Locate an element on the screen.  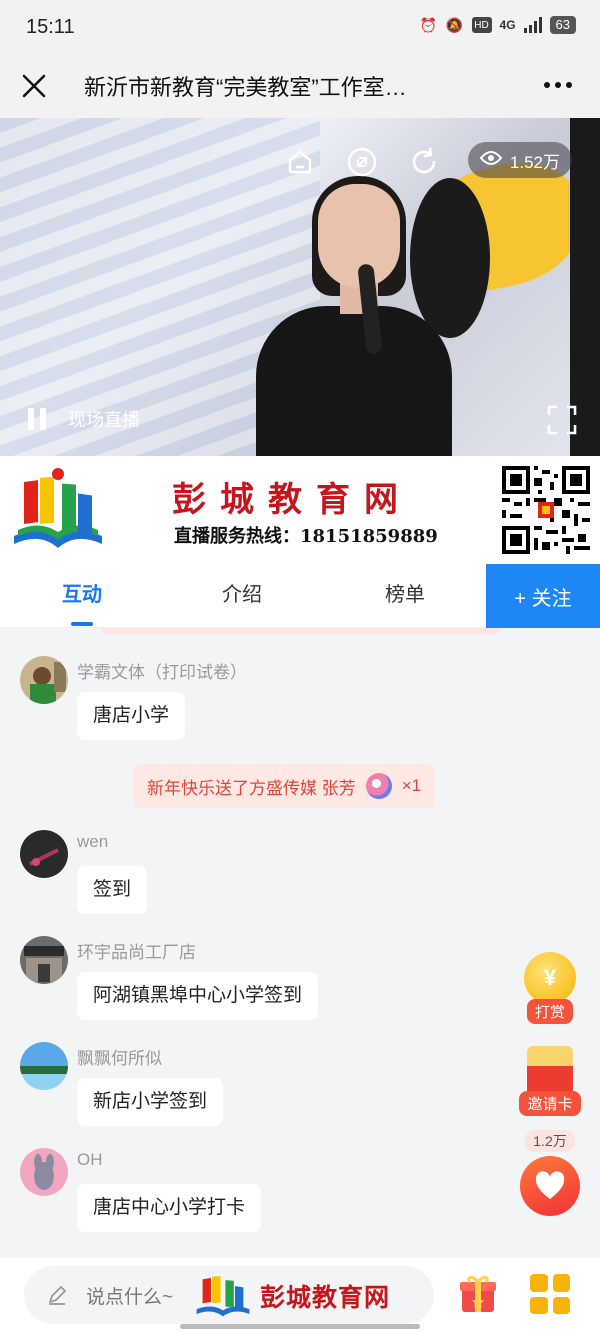
tab-active-indicator is located at coordinates (82, 624).